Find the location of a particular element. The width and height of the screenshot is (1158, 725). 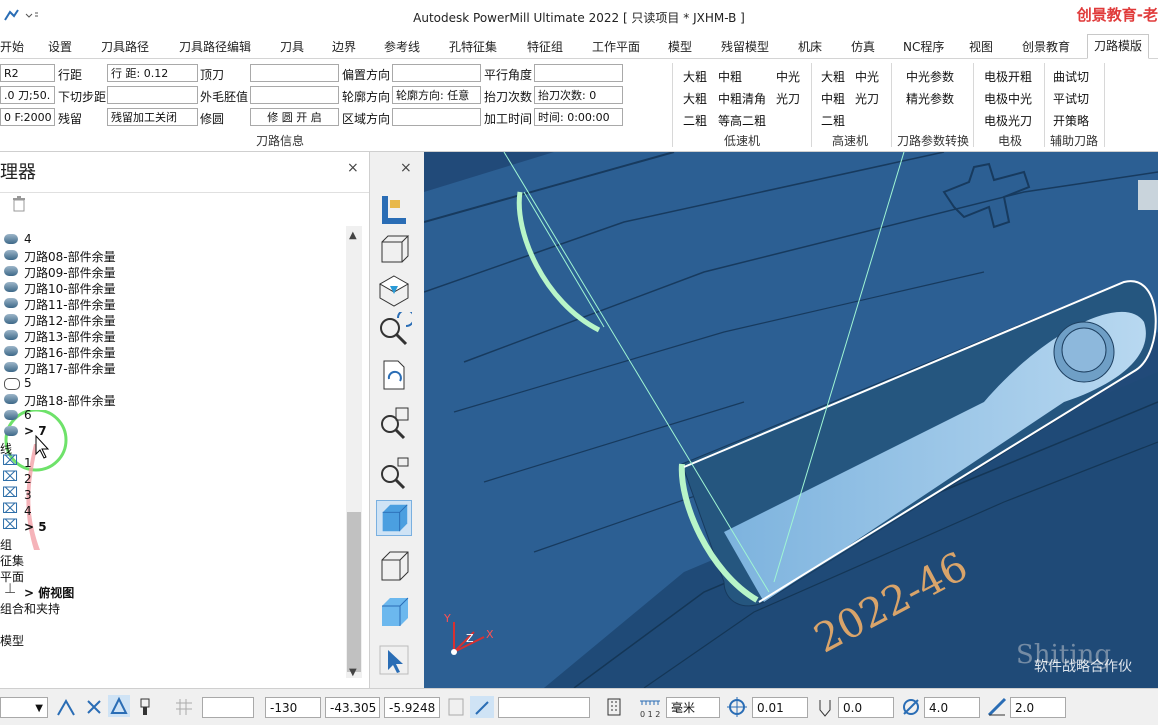

offset-dir-field is located at coordinates (436, 73).